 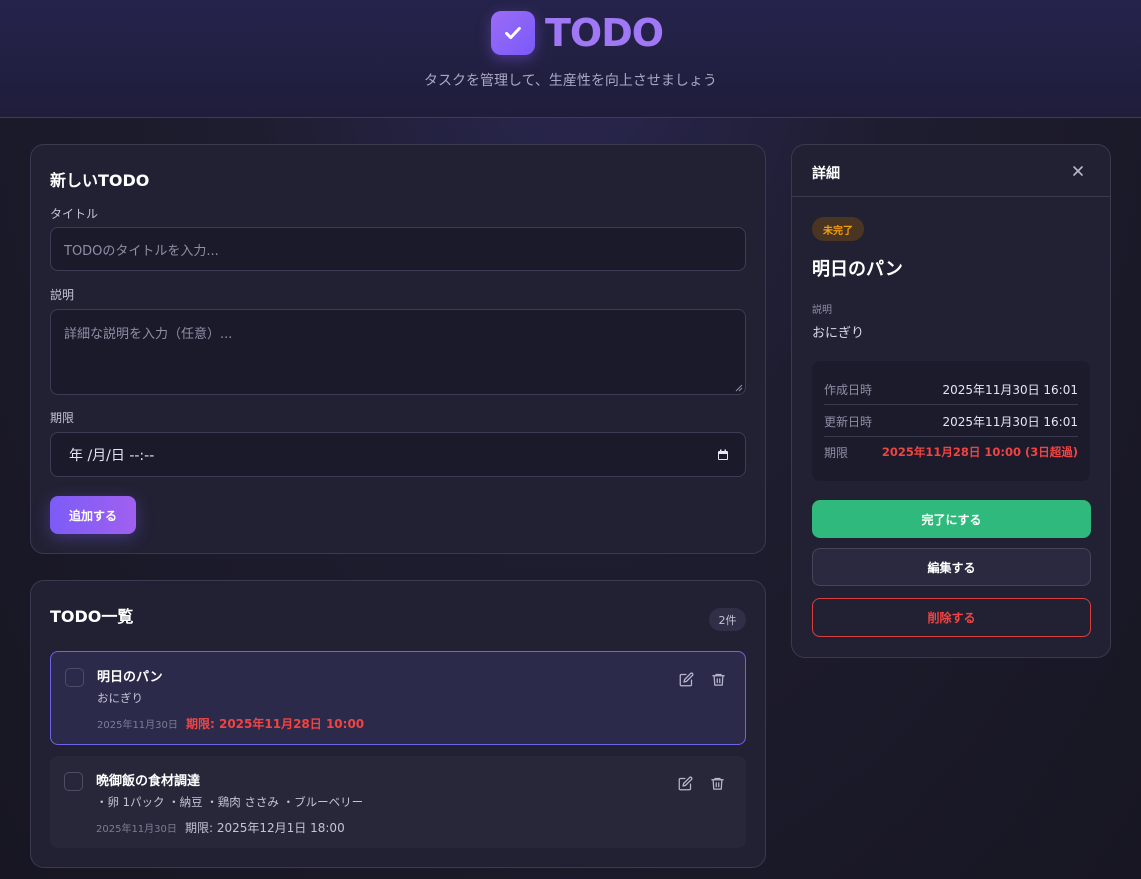 I want to click on status-badge: 未完了, so click(x=838, y=229).